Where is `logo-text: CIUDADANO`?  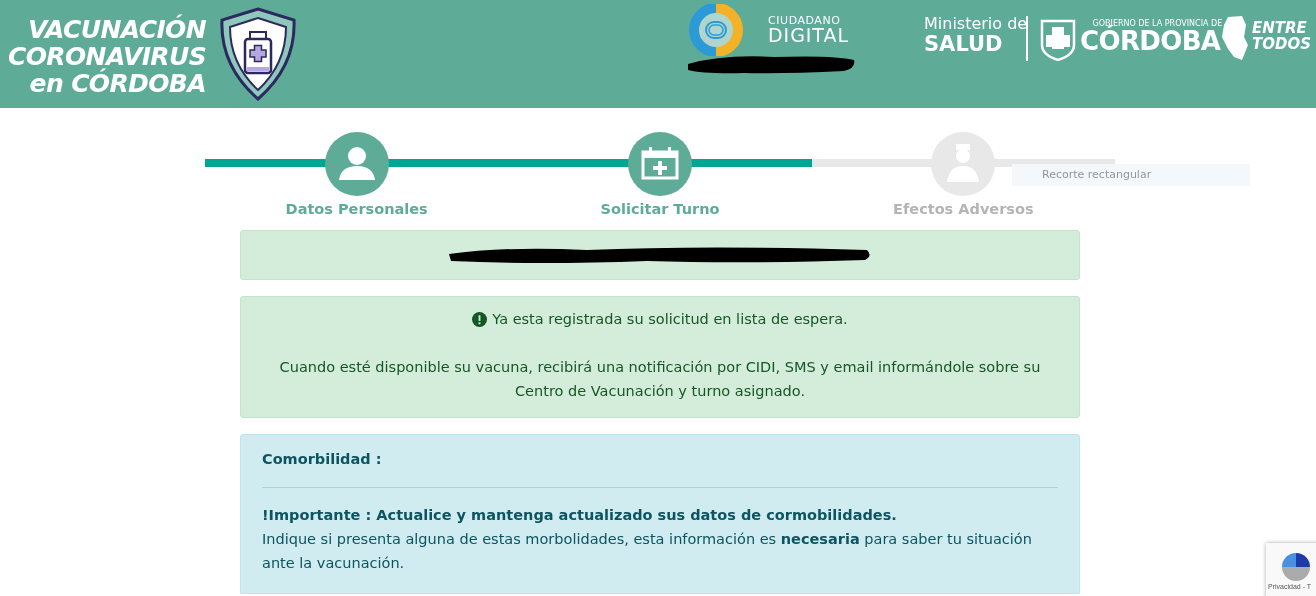 logo-text: CIUDADANO is located at coordinates (805, 20).